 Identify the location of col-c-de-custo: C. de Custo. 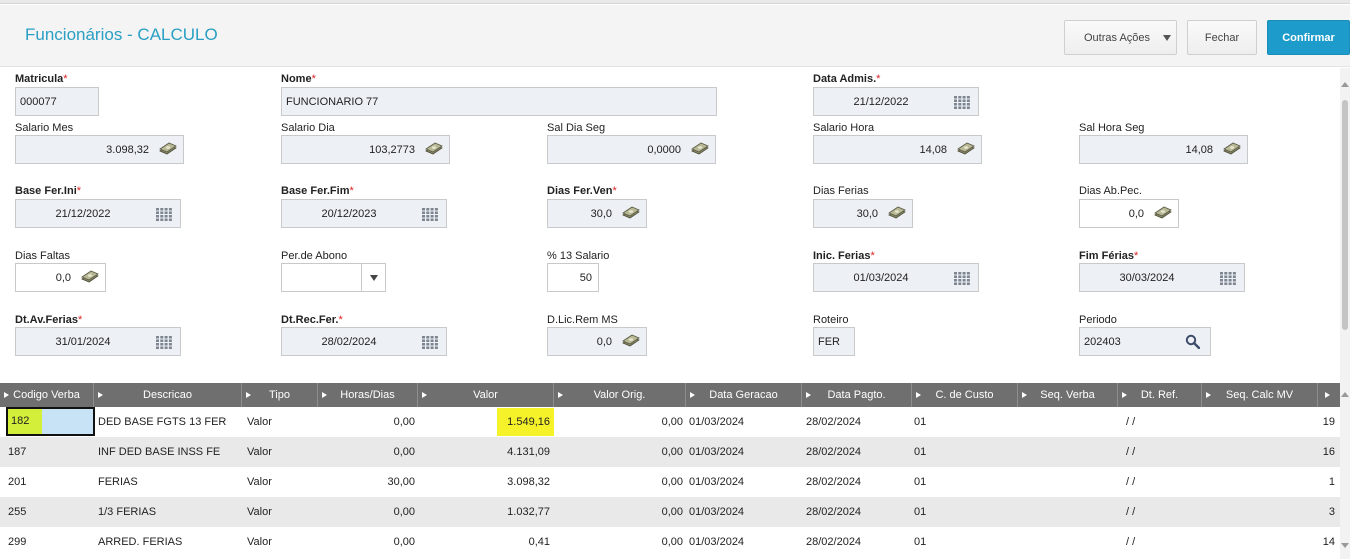
(965, 395).